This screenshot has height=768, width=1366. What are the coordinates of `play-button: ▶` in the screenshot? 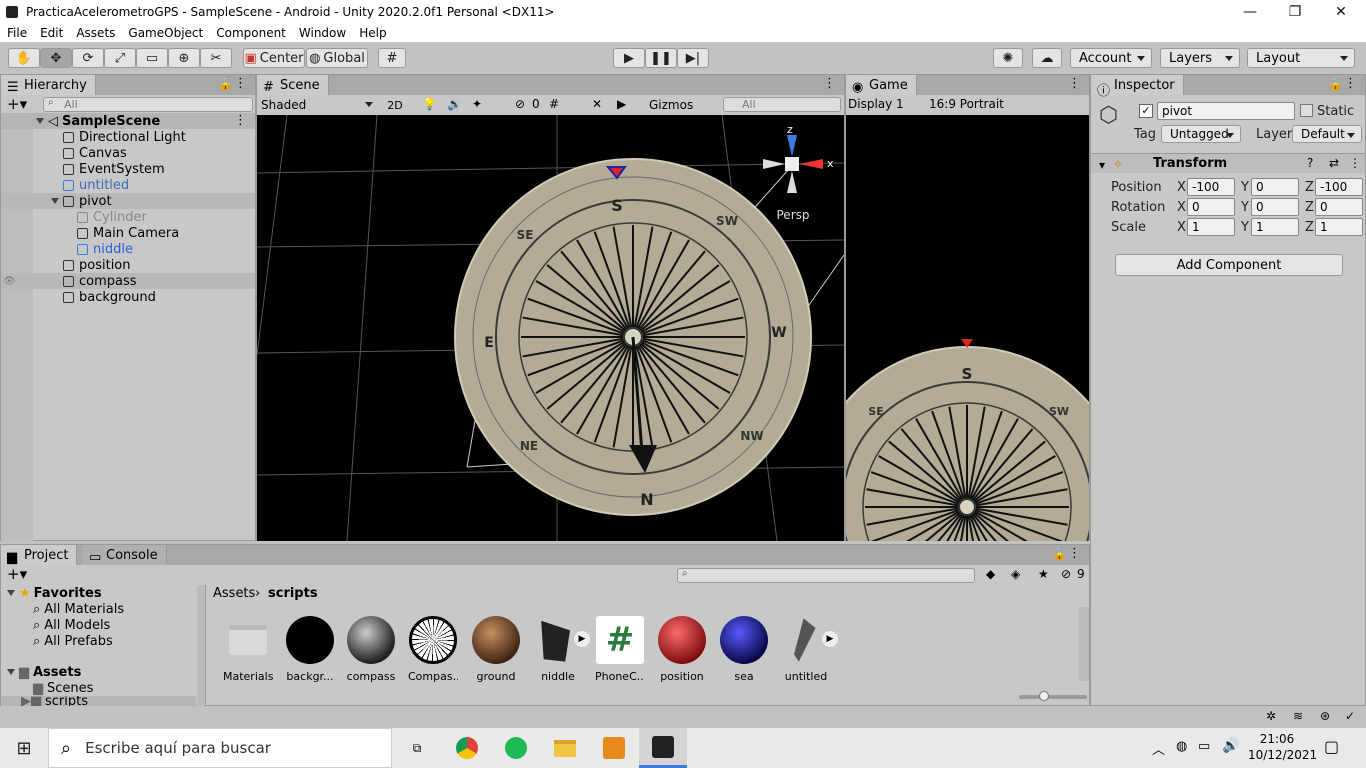 It's located at (629, 58).